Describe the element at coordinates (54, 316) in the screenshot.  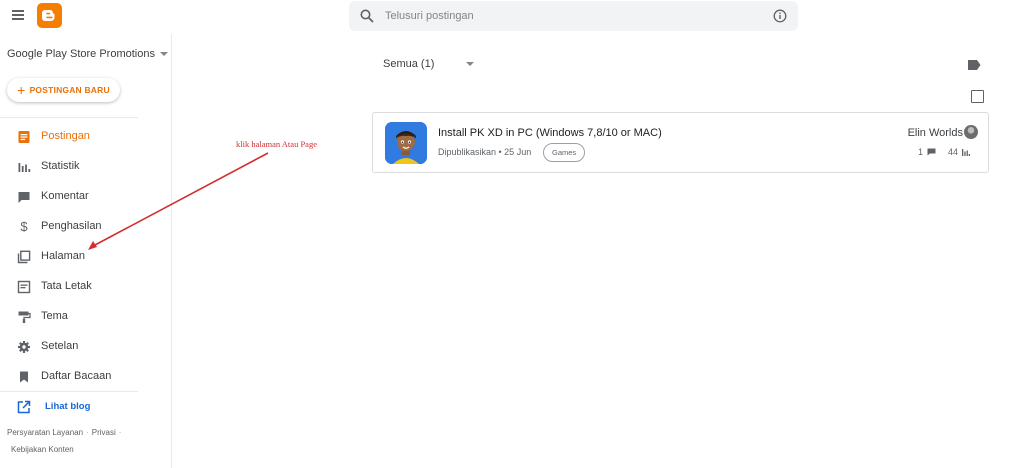
I see `sidebar-item-label: Tema` at that location.